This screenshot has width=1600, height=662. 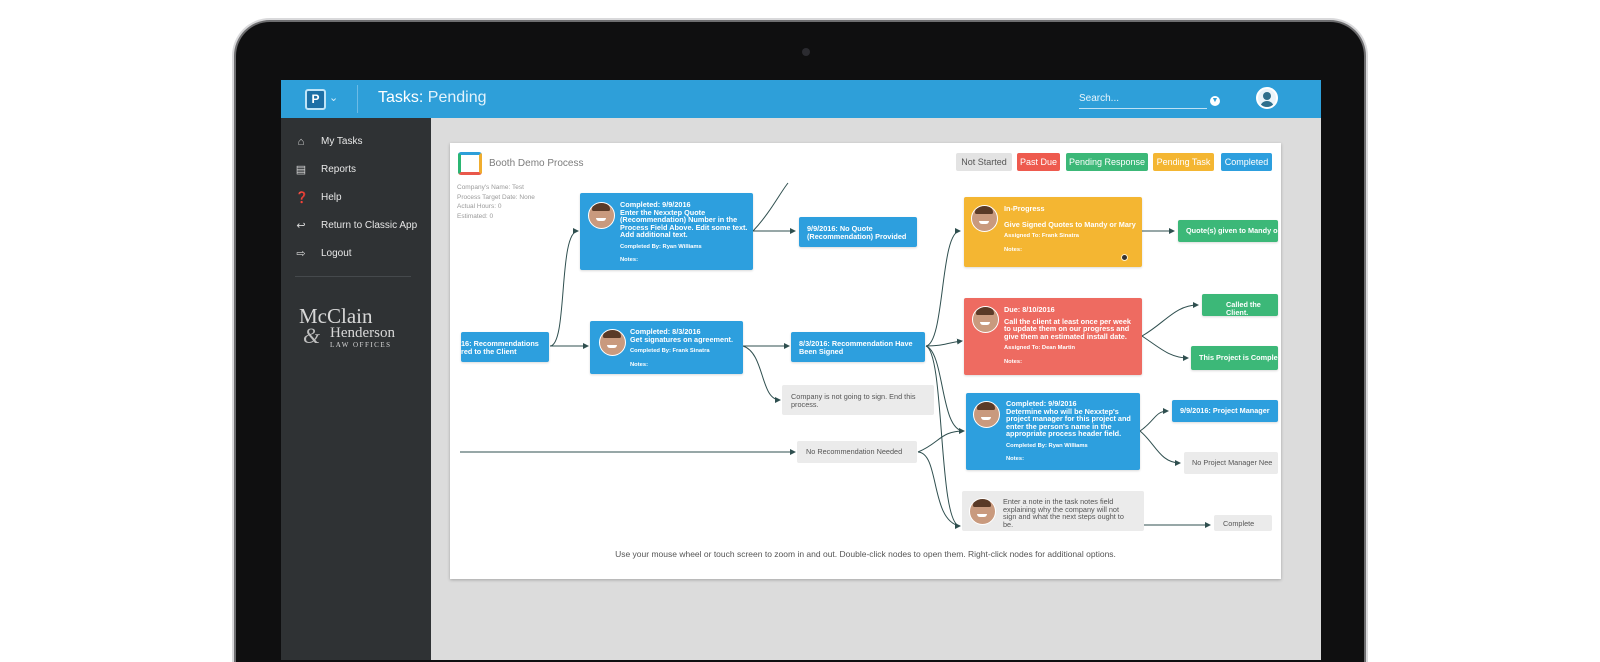 What do you see at coordinates (1063, 516) in the screenshot?
I see `node-line: sign and what the next steps ought to` at bounding box center [1063, 516].